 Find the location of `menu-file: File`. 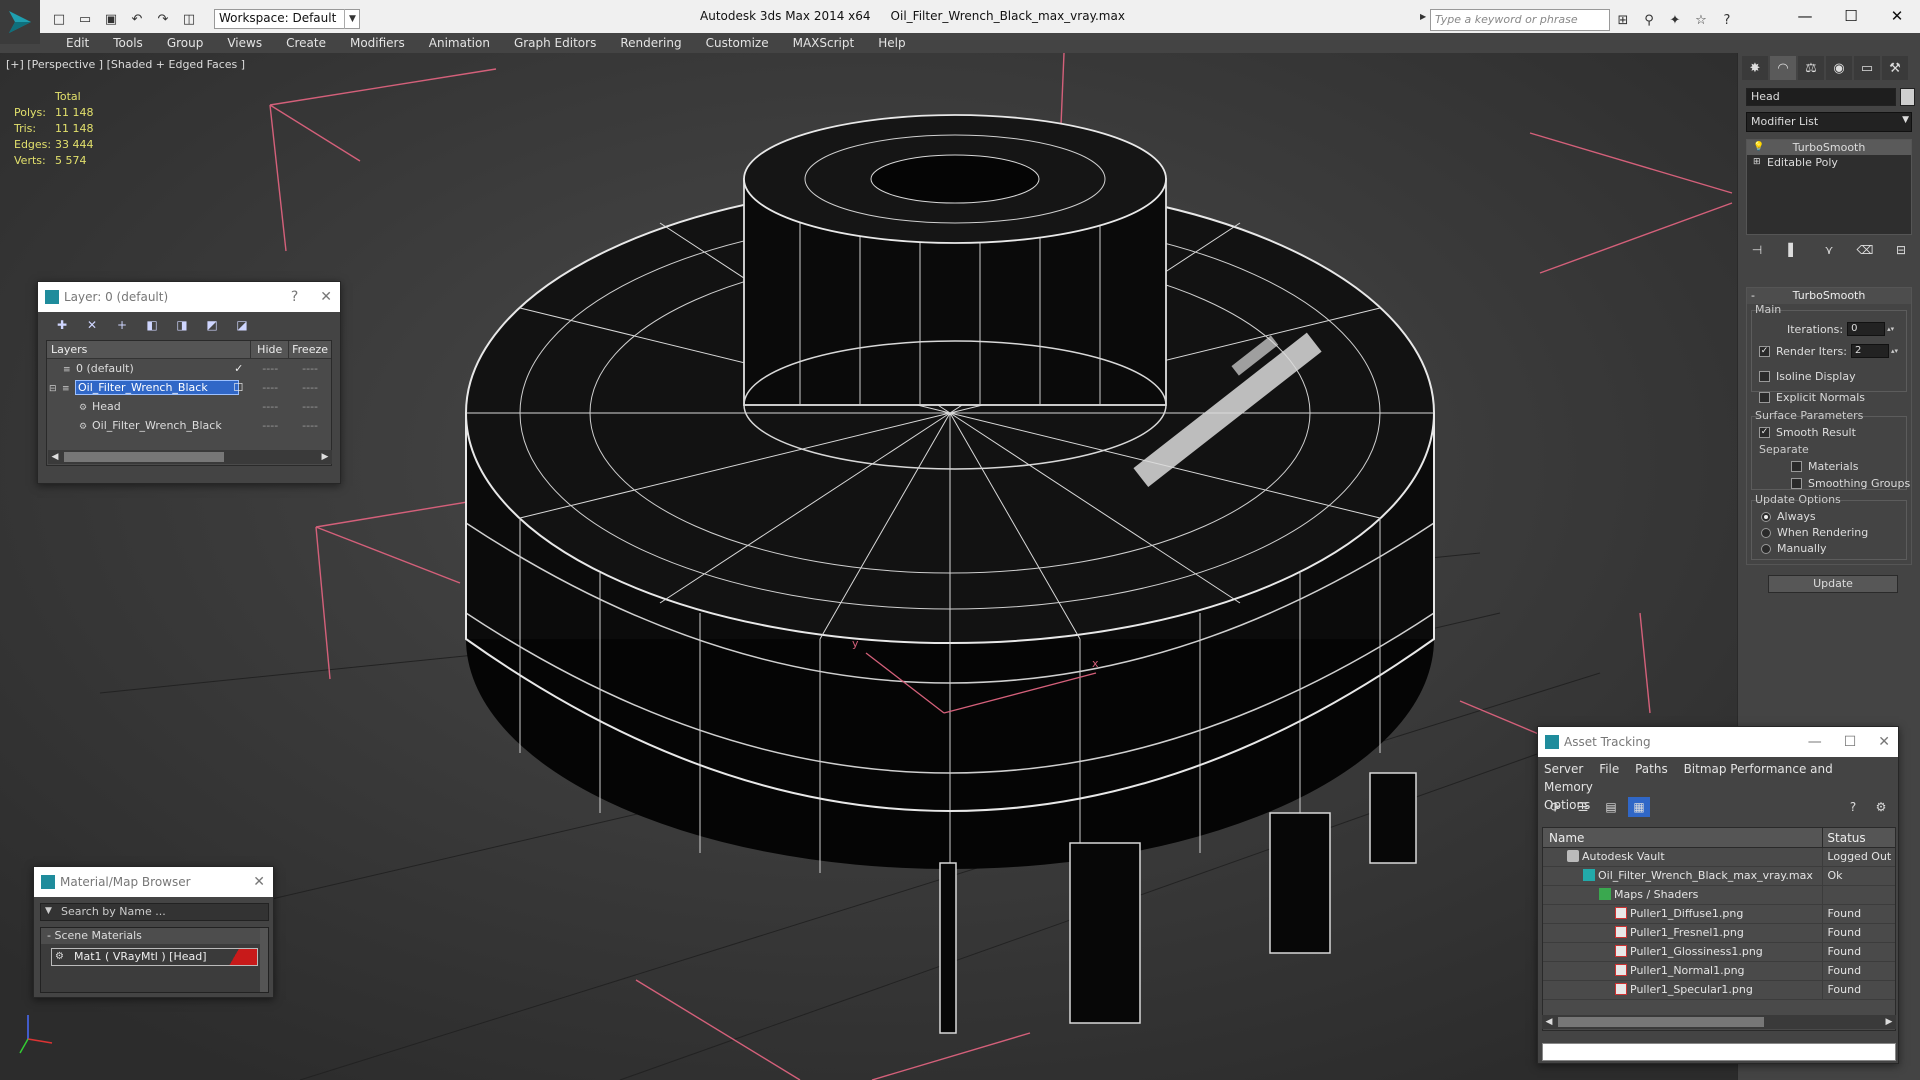

menu-file: File is located at coordinates (1609, 769).